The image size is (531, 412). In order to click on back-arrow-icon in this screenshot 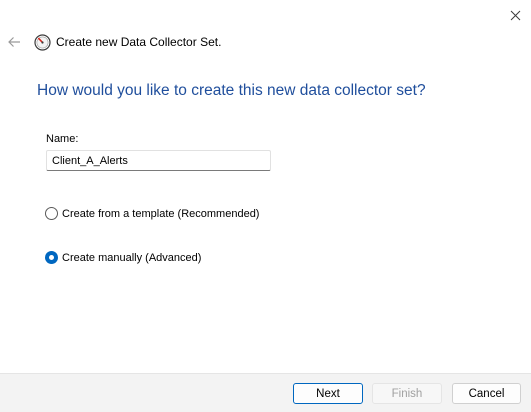, I will do `click(14, 42)`.